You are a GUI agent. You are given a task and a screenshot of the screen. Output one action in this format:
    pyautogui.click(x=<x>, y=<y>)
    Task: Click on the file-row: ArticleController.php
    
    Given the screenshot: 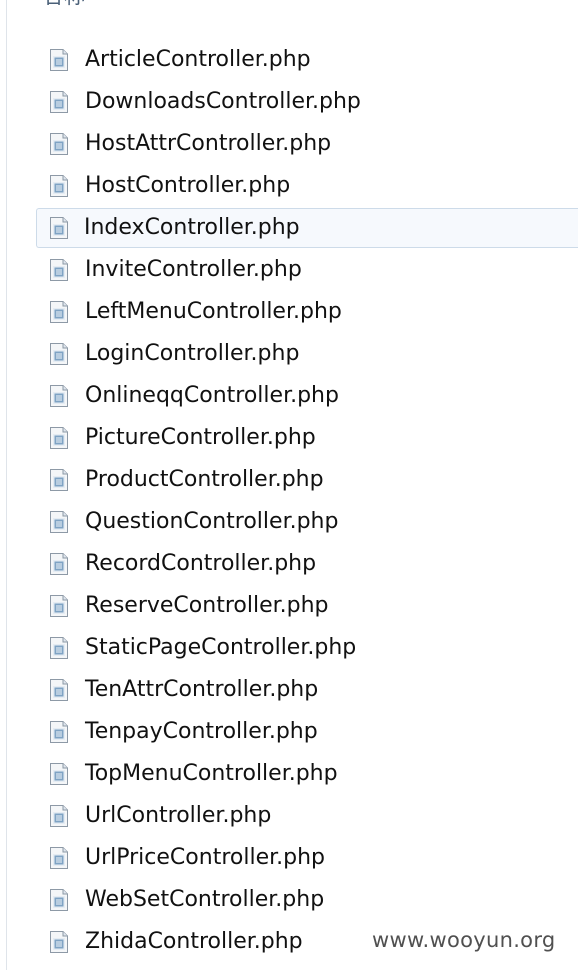 What is the action you would take?
    pyautogui.click(x=289, y=60)
    